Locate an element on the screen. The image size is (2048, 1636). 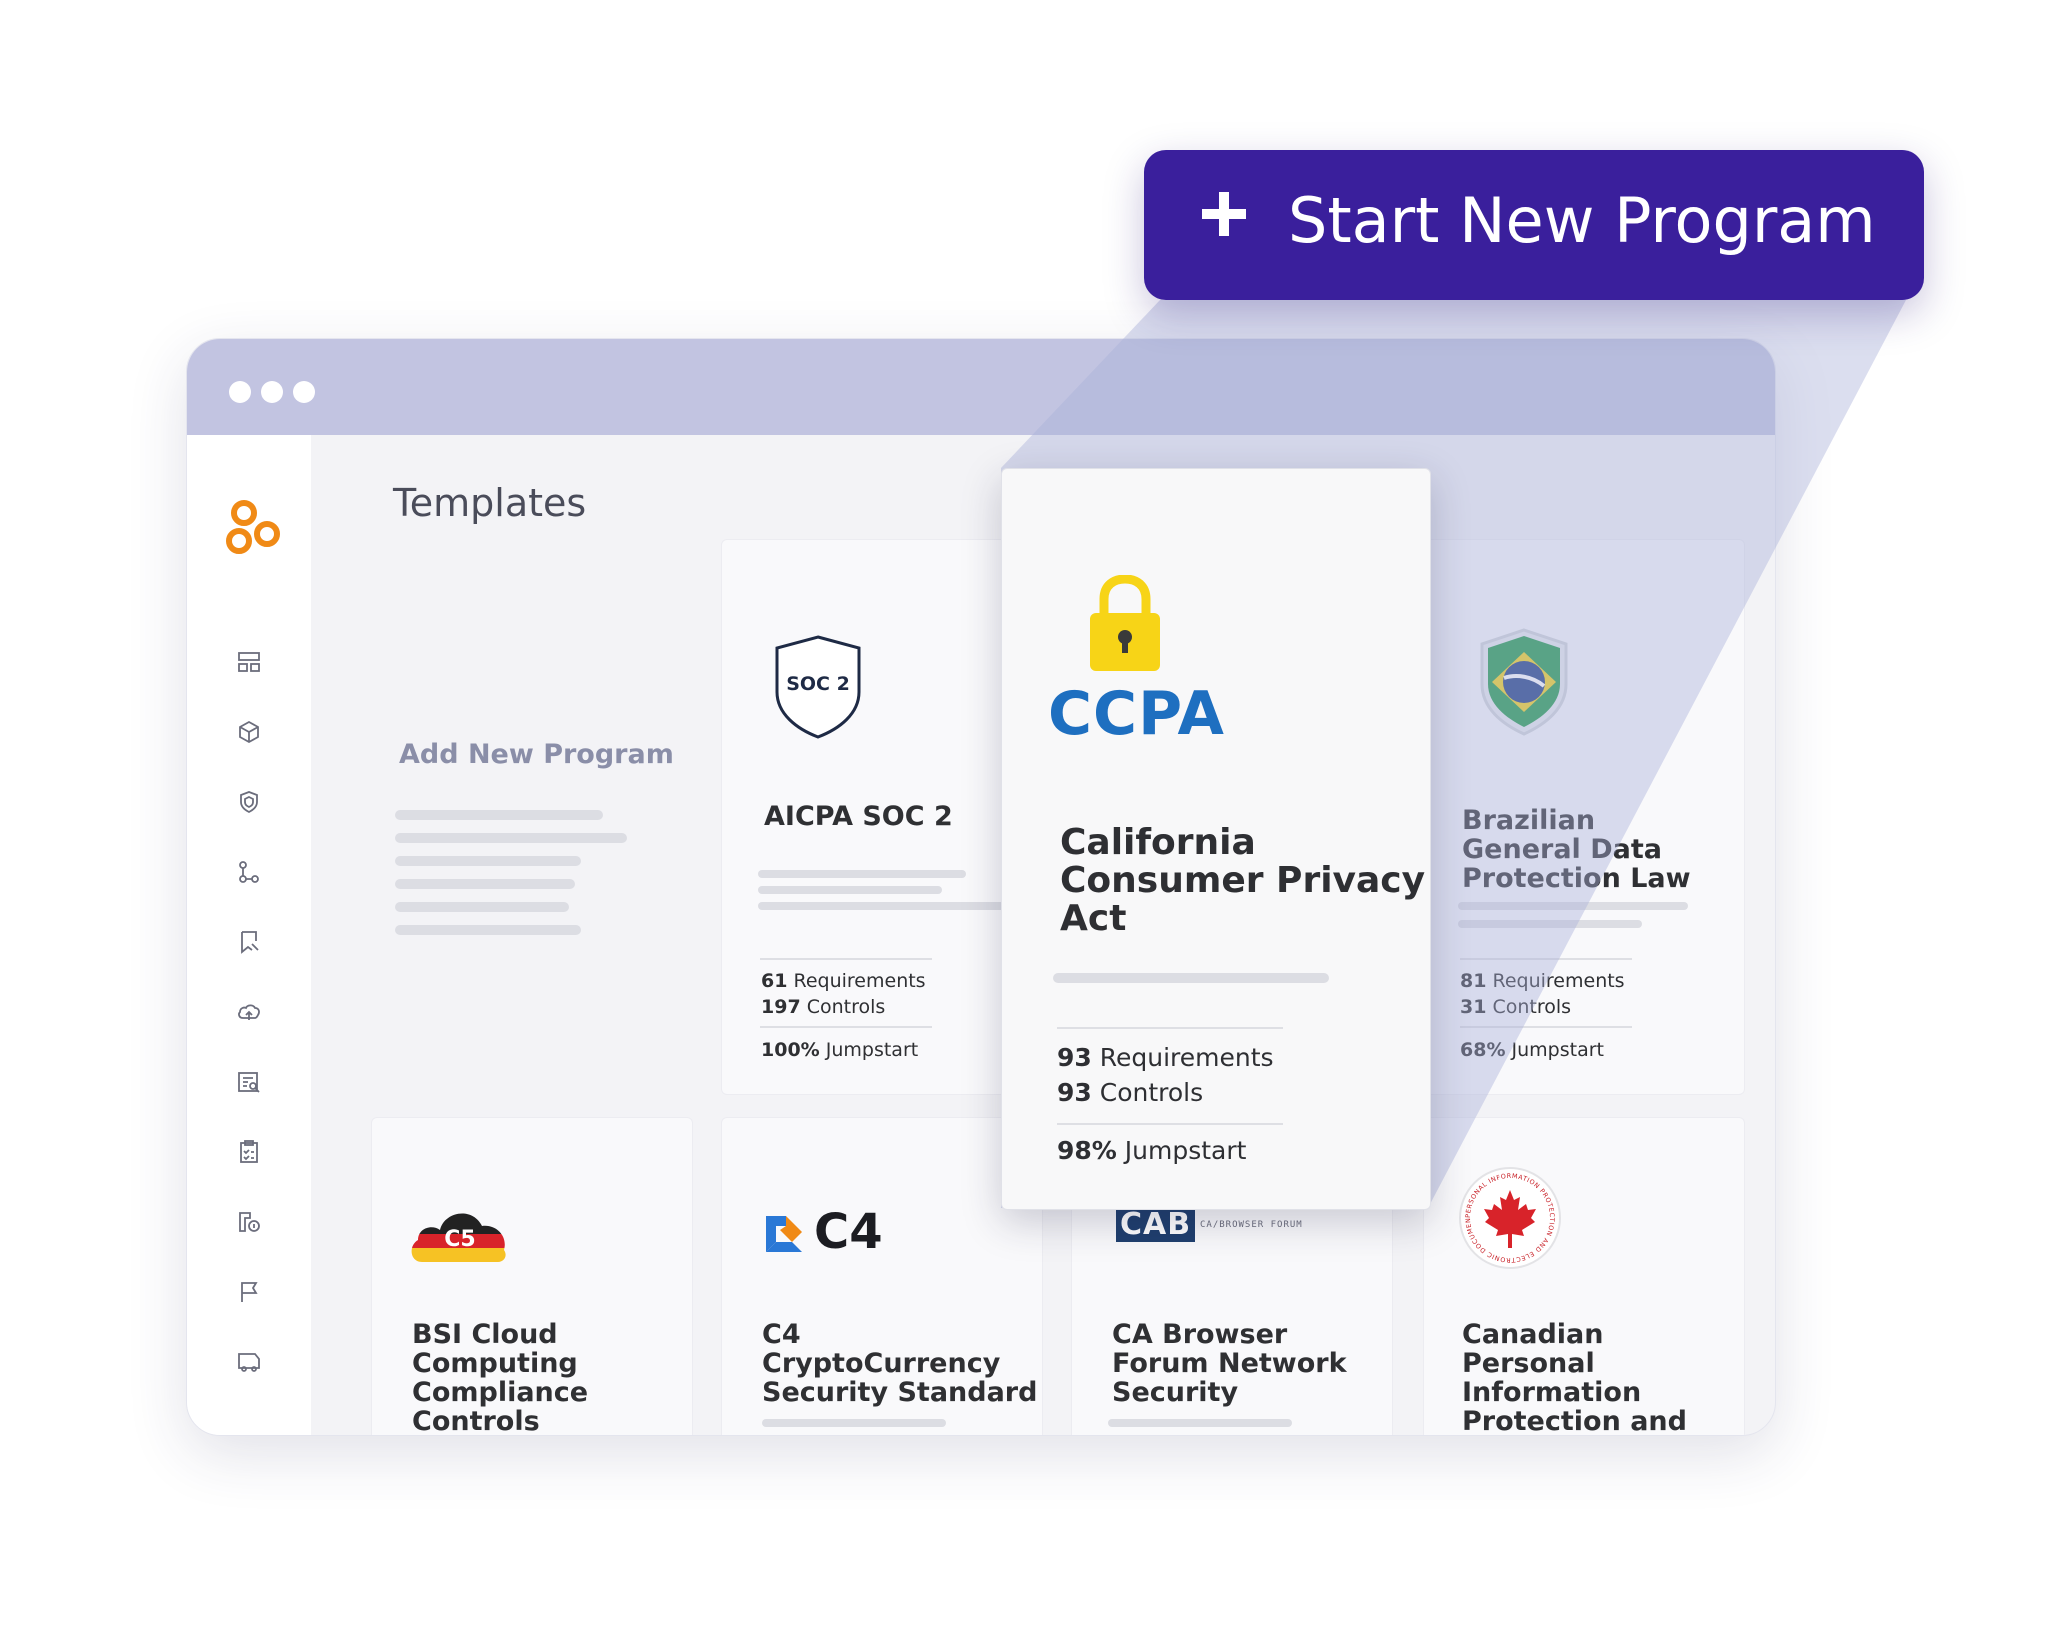
bsi-c5-cloud-logo: C5 is located at coordinates (458, 1237).